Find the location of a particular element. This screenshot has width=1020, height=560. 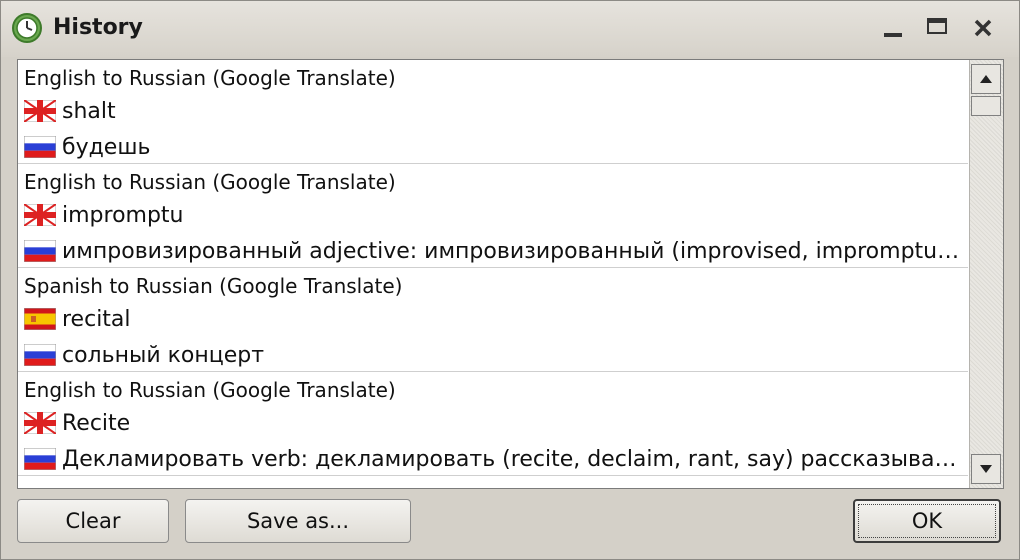

scroll-thumb is located at coordinates (986, 106).